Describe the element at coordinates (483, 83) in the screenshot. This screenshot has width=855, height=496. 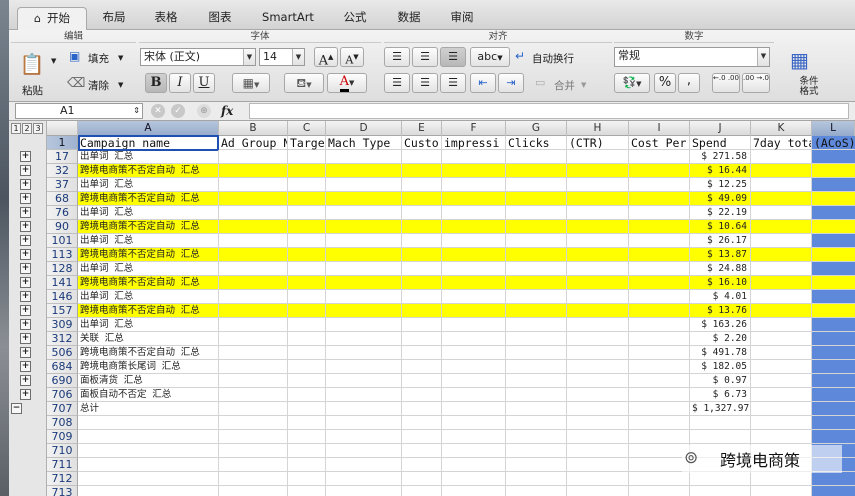
I see `decrease-indent-button: ⇤` at that location.